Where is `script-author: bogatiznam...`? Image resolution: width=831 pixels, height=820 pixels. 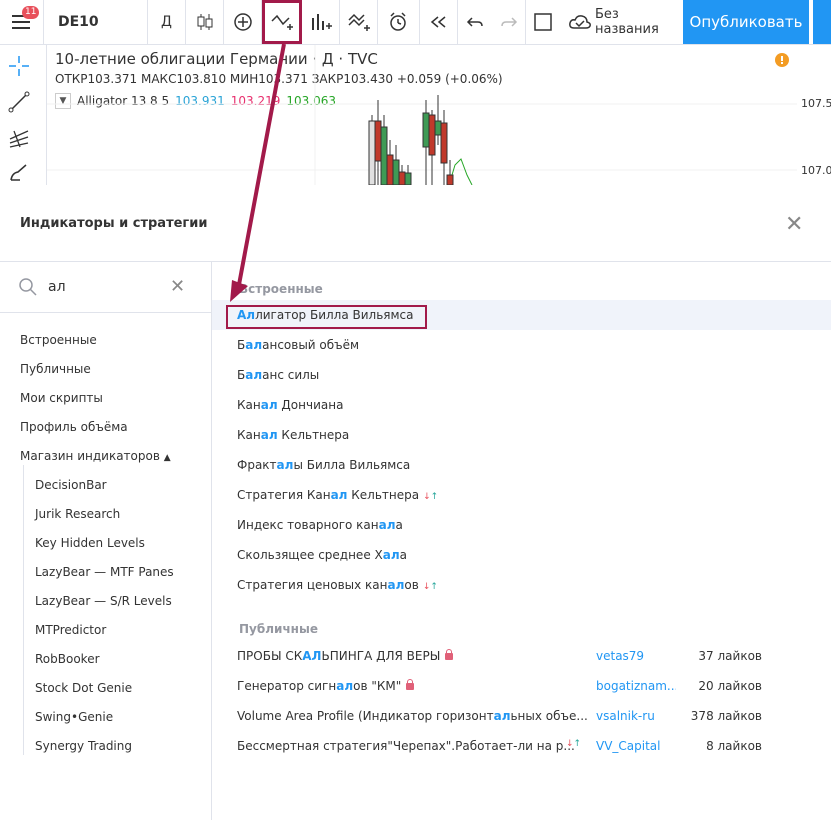 script-author: bogatiznam... is located at coordinates (636, 686).